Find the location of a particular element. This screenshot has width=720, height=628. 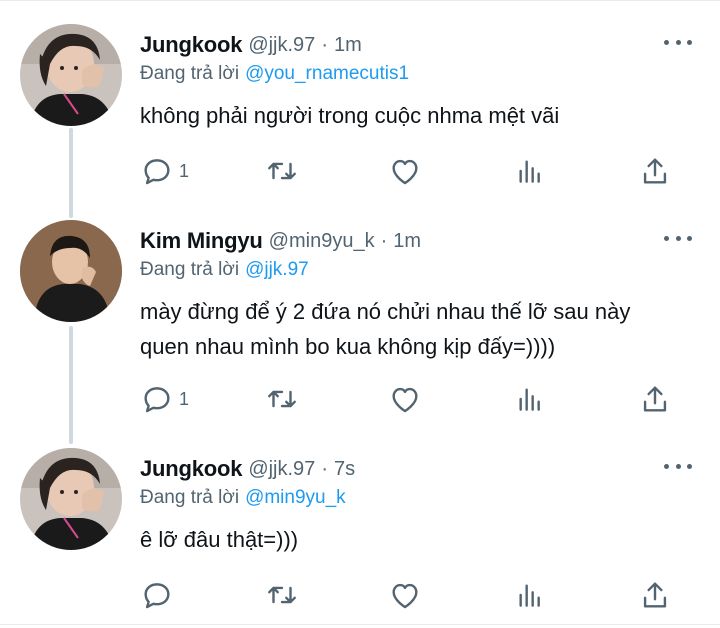

reply-button is located at coordinates (159, 595).